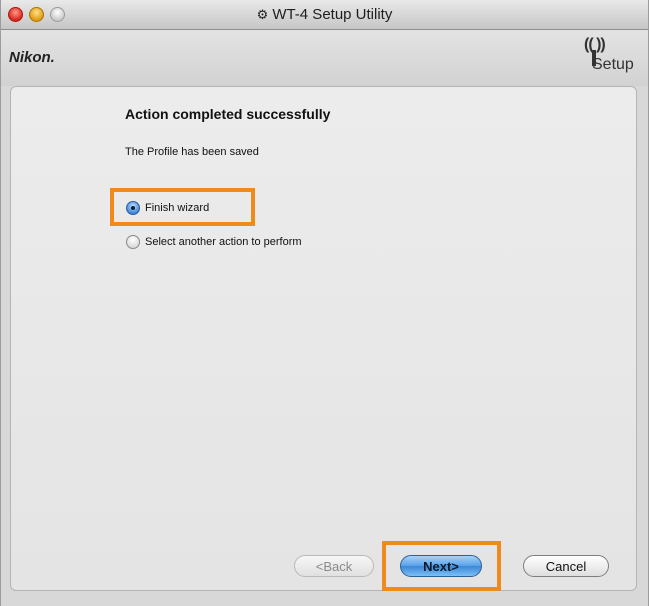 This screenshot has width=649, height=606. What do you see at coordinates (324, 58) in the screenshot?
I see `header: Nikon. (( )) Setup` at bounding box center [324, 58].